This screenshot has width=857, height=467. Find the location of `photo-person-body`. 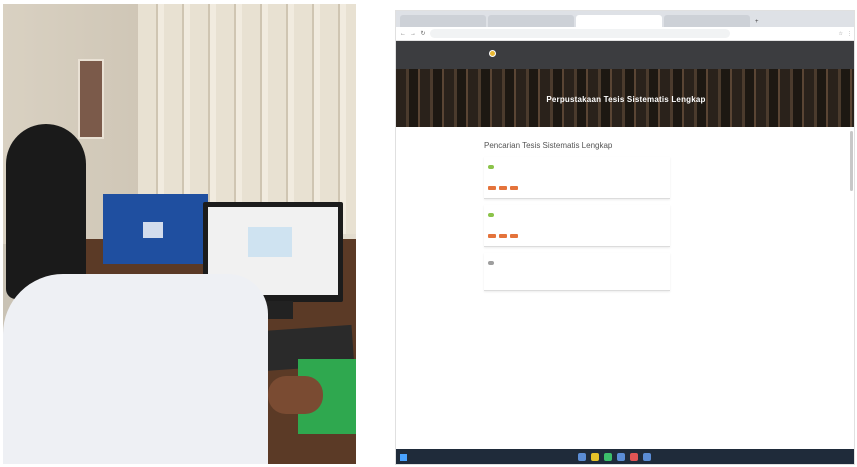

photo-person-body is located at coordinates (135, 369).